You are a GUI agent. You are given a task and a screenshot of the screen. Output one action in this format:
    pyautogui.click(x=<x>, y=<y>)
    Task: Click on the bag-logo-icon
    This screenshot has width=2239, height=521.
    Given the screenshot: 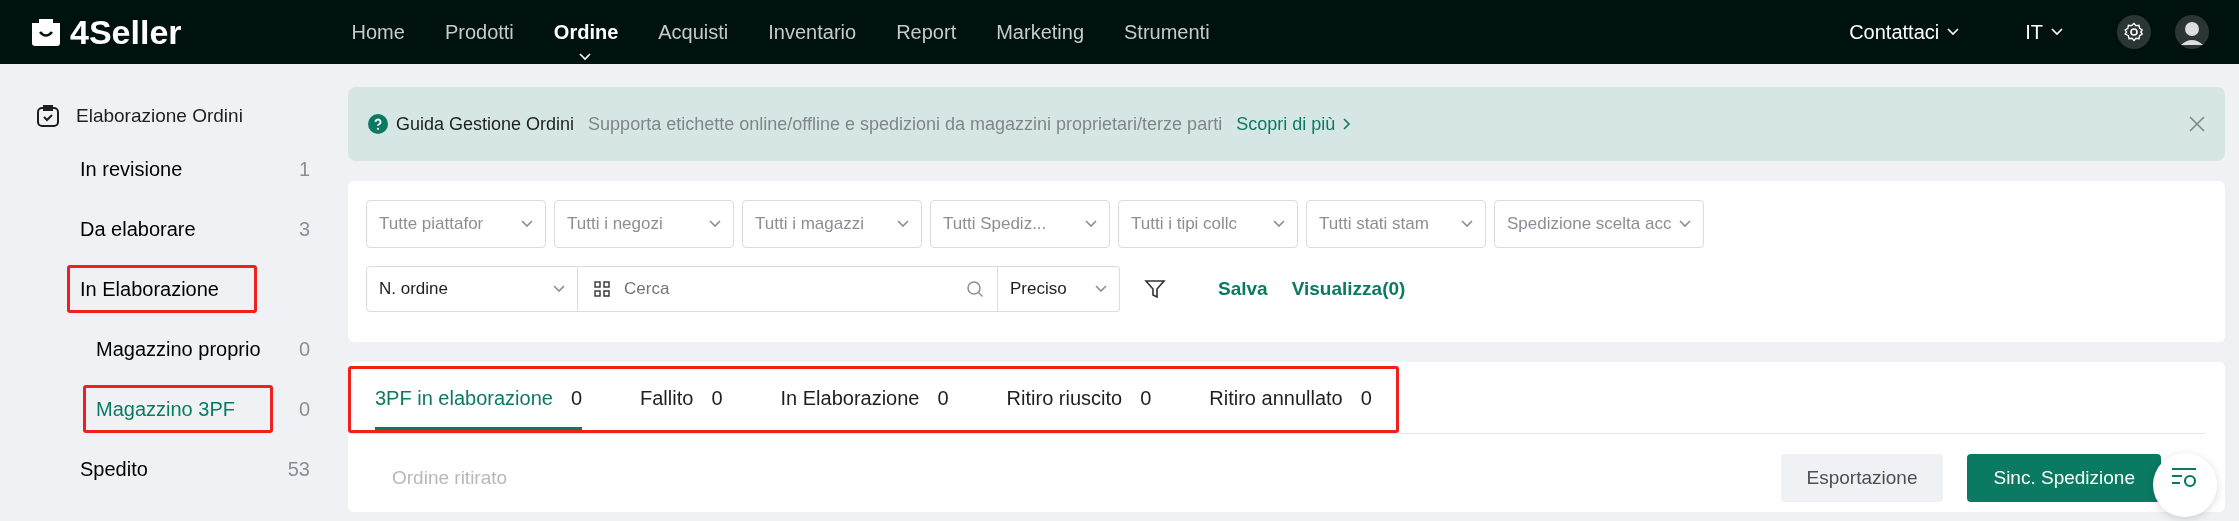 What is the action you would take?
    pyautogui.click(x=46, y=32)
    